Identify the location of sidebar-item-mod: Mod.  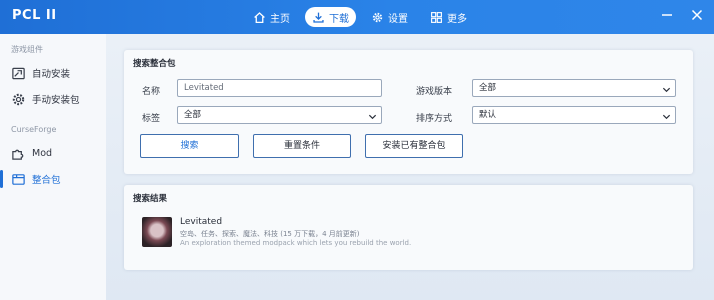
(53, 153).